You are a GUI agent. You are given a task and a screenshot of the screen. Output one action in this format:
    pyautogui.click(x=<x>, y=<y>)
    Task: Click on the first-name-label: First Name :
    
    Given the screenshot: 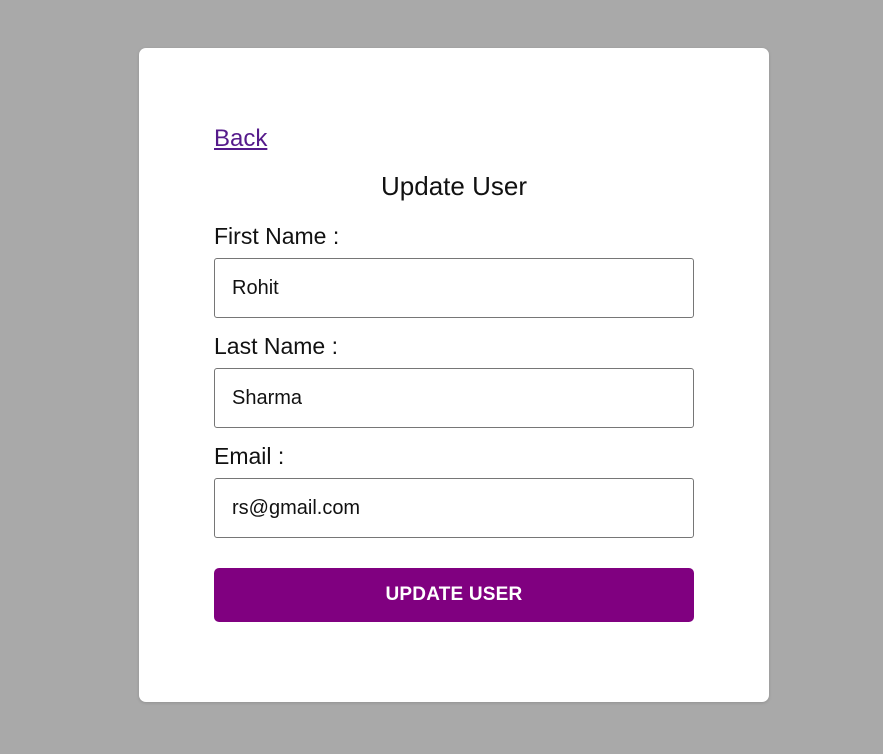 What is the action you would take?
    pyautogui.click(x=277, y=236)
    